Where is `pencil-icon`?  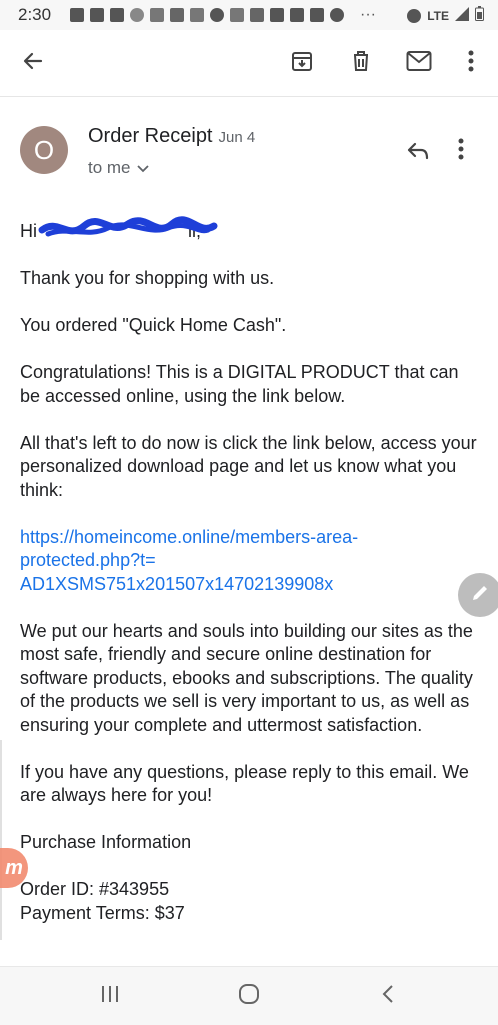
pencil-icon is located at coordinates (480, 595).